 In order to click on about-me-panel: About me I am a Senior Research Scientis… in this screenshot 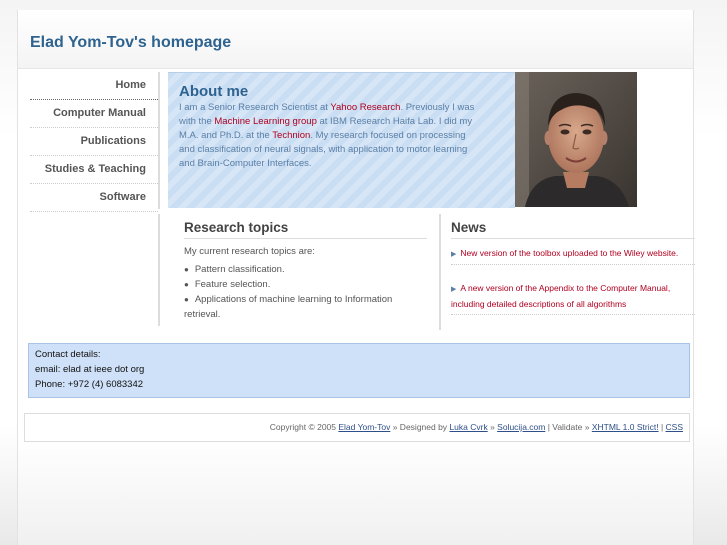, I will do `click(341, 140)`.